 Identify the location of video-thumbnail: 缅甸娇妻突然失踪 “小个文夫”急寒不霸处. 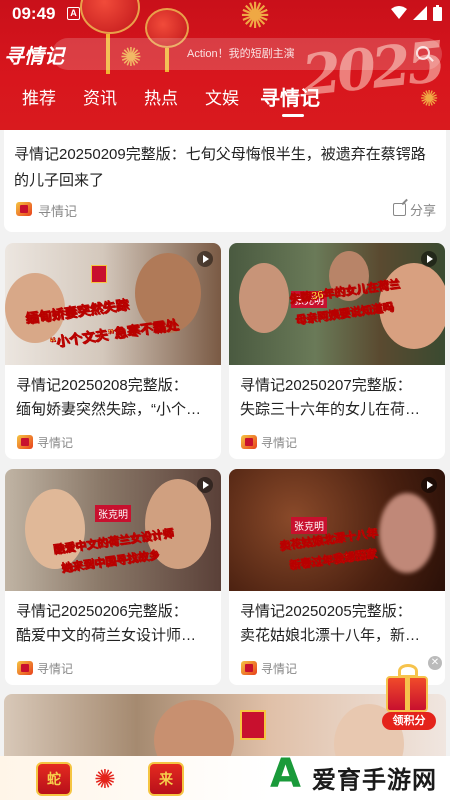
(113, 304).